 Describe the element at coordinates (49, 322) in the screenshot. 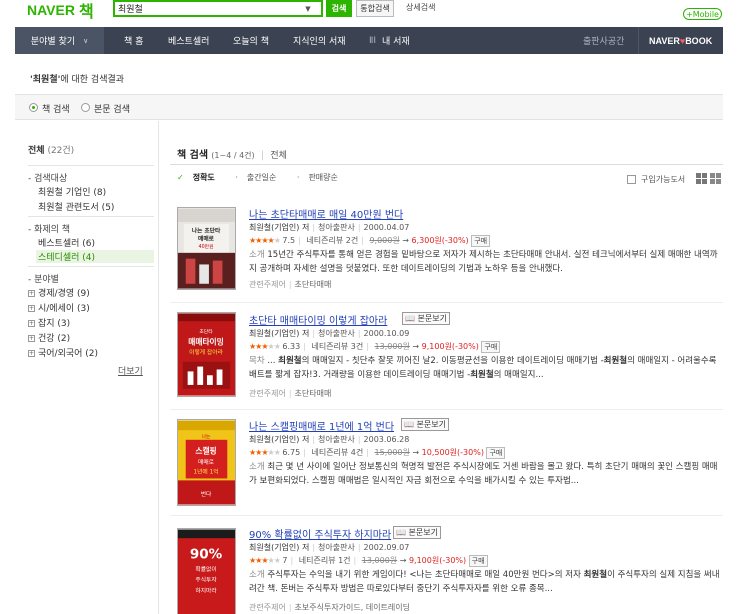

I see `sidebar-item-magazine: + 잡지 (3)` at that location.